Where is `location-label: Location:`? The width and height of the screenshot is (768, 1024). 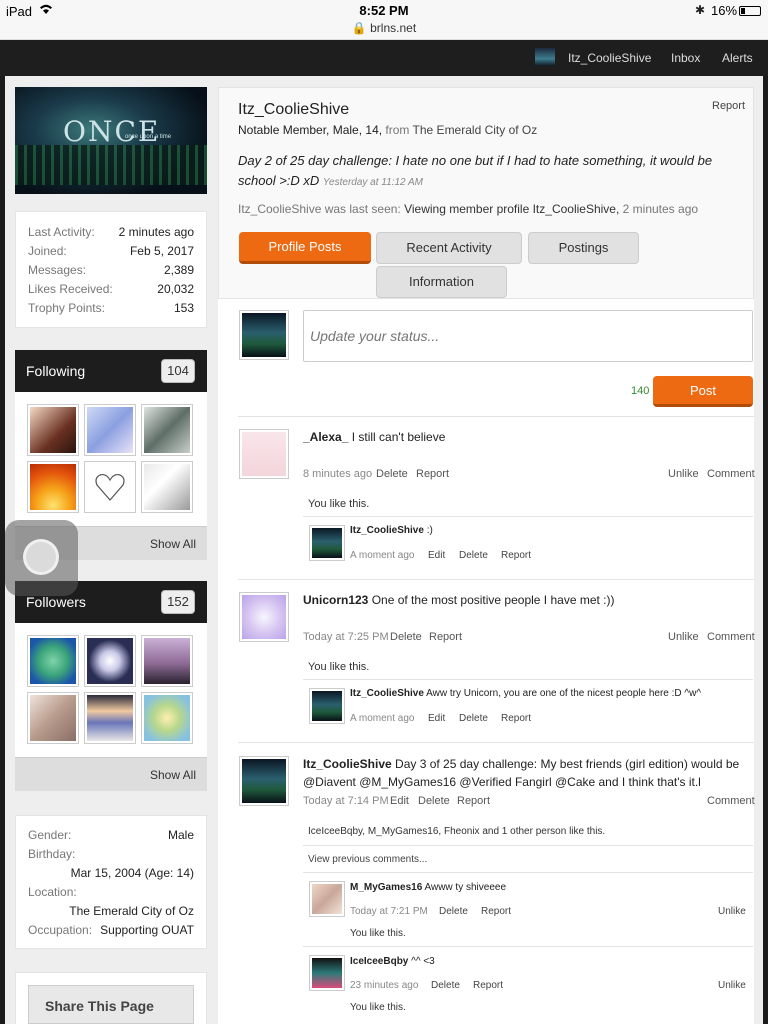 location-label: Location: is located at coordinates (52, 892).